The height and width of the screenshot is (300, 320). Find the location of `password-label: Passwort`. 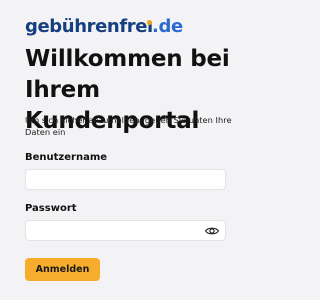

password-label: Passwort is located at coordinates (51, 208).